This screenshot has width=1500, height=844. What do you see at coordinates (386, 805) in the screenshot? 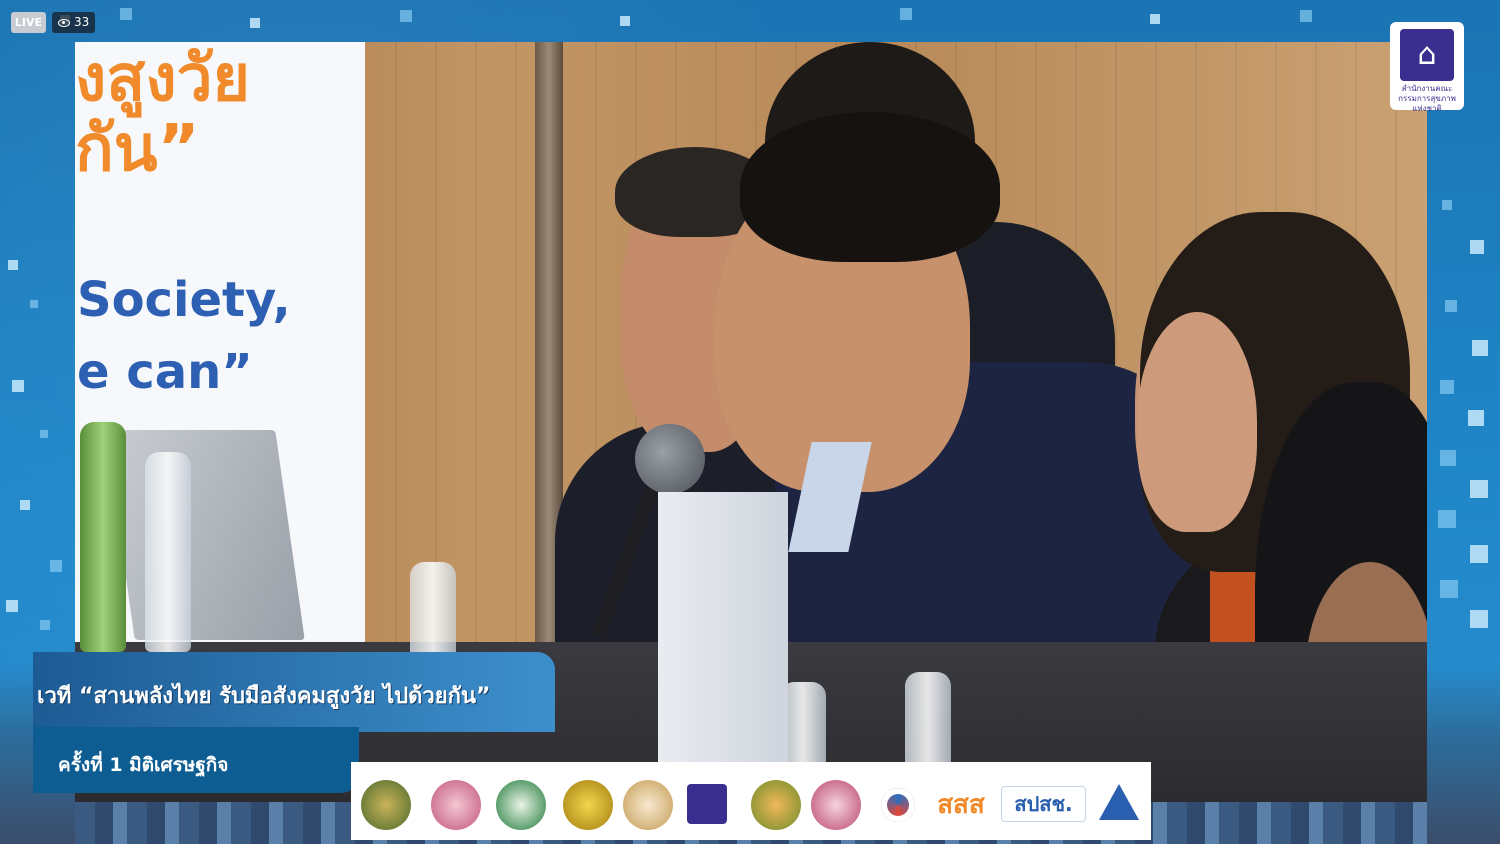
I see `seal-gold-green-icon` at bounding box center [386, 805].